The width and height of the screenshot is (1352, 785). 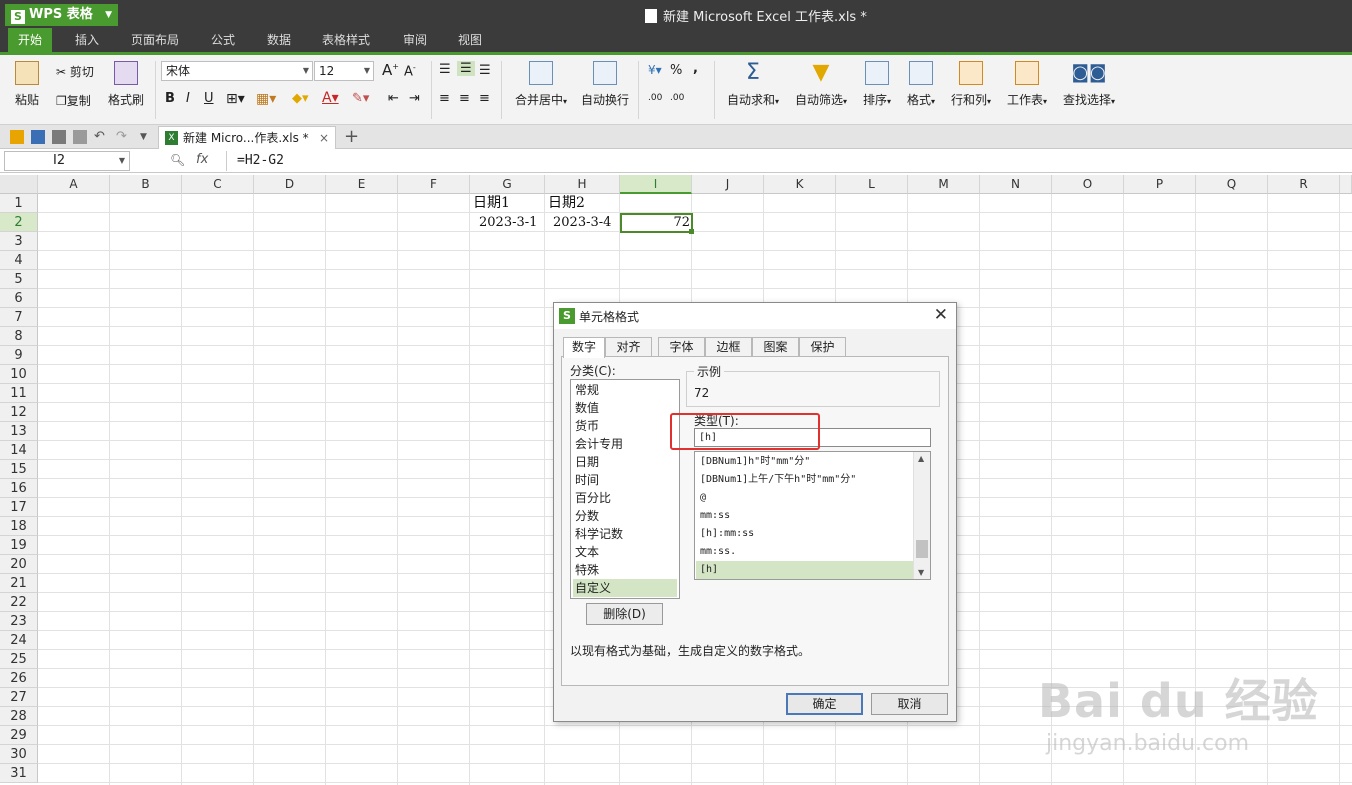 What do you see at coordinates (677, 98) in the screenshot?
I see `decrease-decimal-icon: .00` at bounding box center [677, 98].